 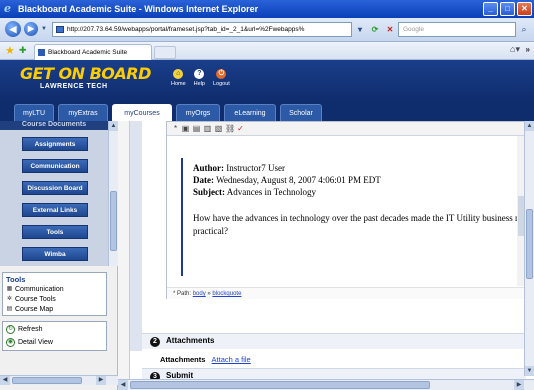 What do you see at coordinates (44, 29) in the screenshot?
I see `recent-pages-chevron-icon: ▼` at bounding box center [44, 29].